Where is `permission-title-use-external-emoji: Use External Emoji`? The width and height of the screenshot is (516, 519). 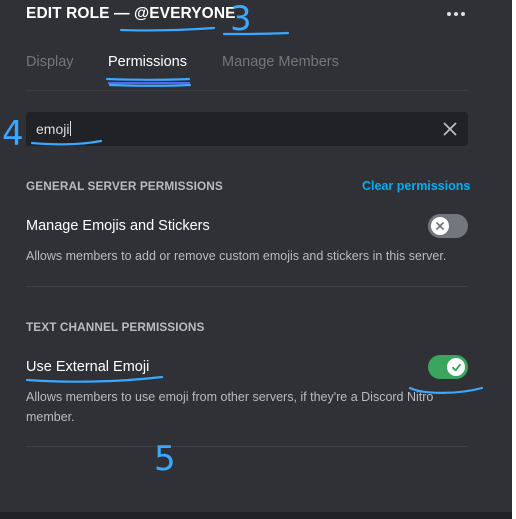 permission-title-use-external-emoji: Use External Emoji is located at coordinates (88, 367).